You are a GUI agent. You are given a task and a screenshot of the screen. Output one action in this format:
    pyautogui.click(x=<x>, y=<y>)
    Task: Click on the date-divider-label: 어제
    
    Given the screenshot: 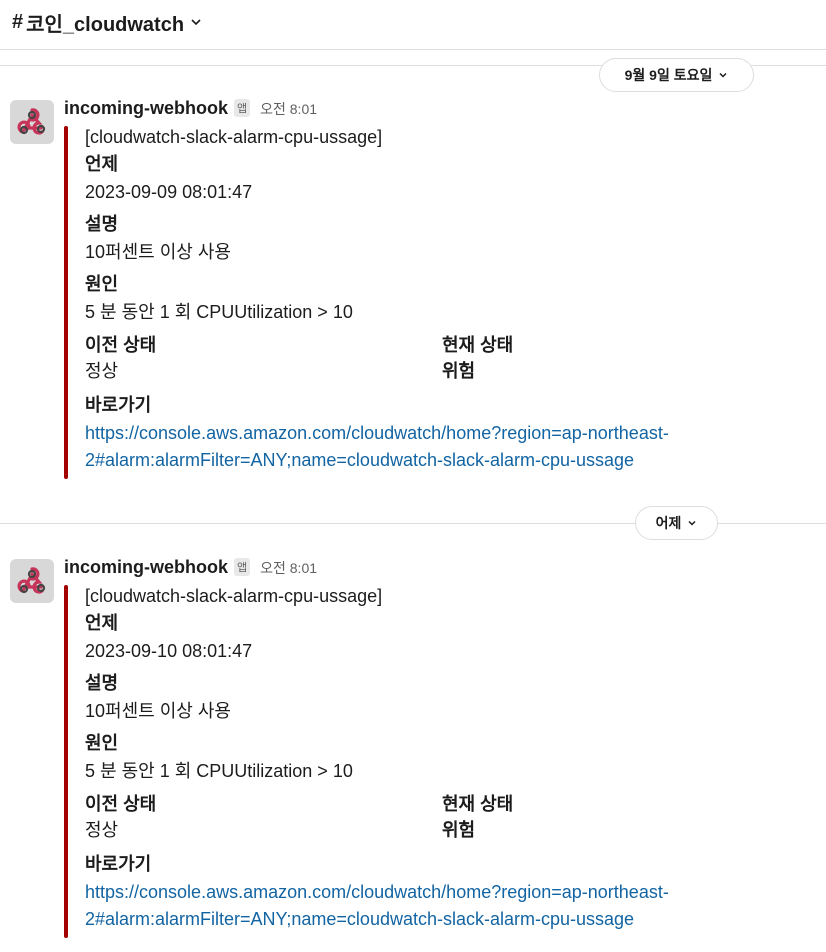 What is the action you would take?
    pyautogui.click(x=668, y=523)
    